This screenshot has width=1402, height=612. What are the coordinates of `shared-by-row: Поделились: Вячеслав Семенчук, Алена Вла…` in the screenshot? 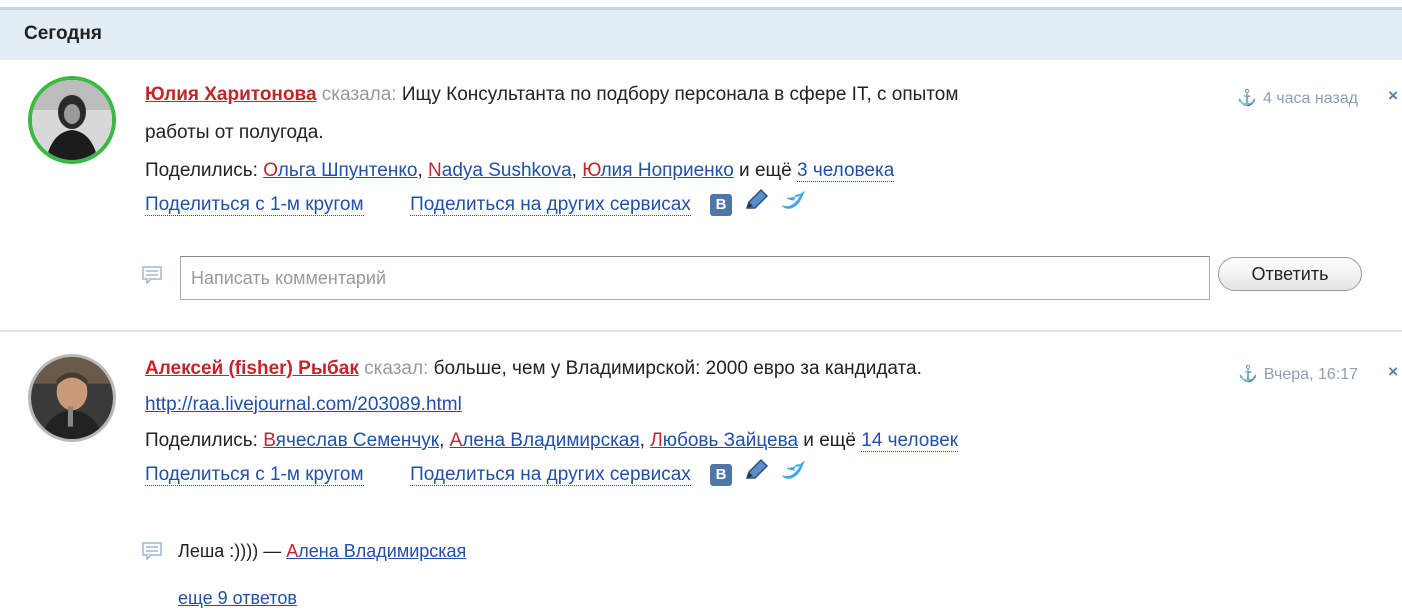 It's located at (552, 441).